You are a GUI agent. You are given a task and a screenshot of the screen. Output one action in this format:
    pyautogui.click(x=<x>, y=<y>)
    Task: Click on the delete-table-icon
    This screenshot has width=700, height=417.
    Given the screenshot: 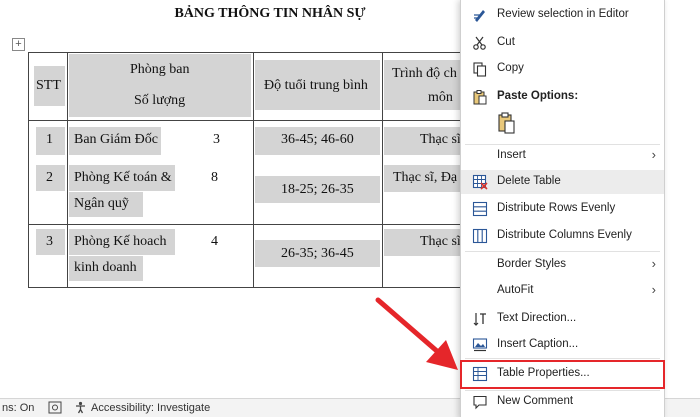 What is the action you would take?
    pyautogui.click(x=480, y=182)
    